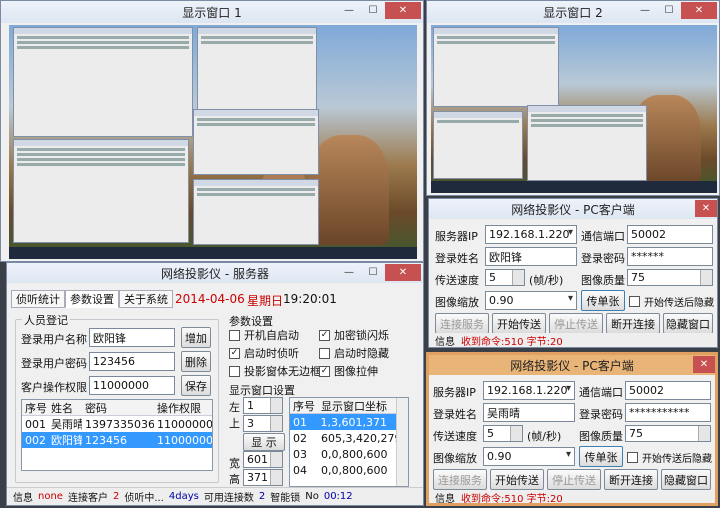 This screenshot has width=720, height=508. What do you see at coordinates (263, 477) in the screenshot?
I see `height-spinner: 371` at bounding box center [263, 477].